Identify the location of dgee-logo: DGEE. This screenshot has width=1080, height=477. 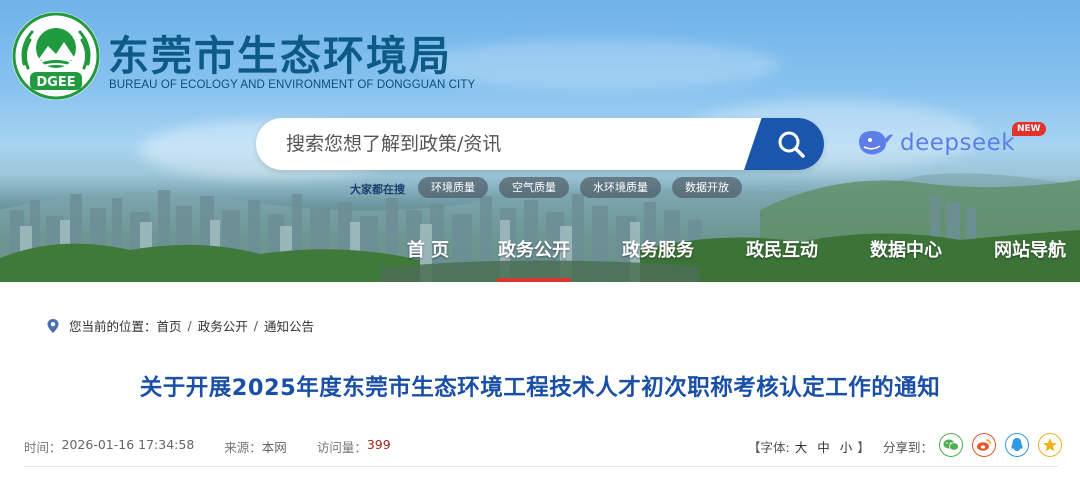
(56, 56).